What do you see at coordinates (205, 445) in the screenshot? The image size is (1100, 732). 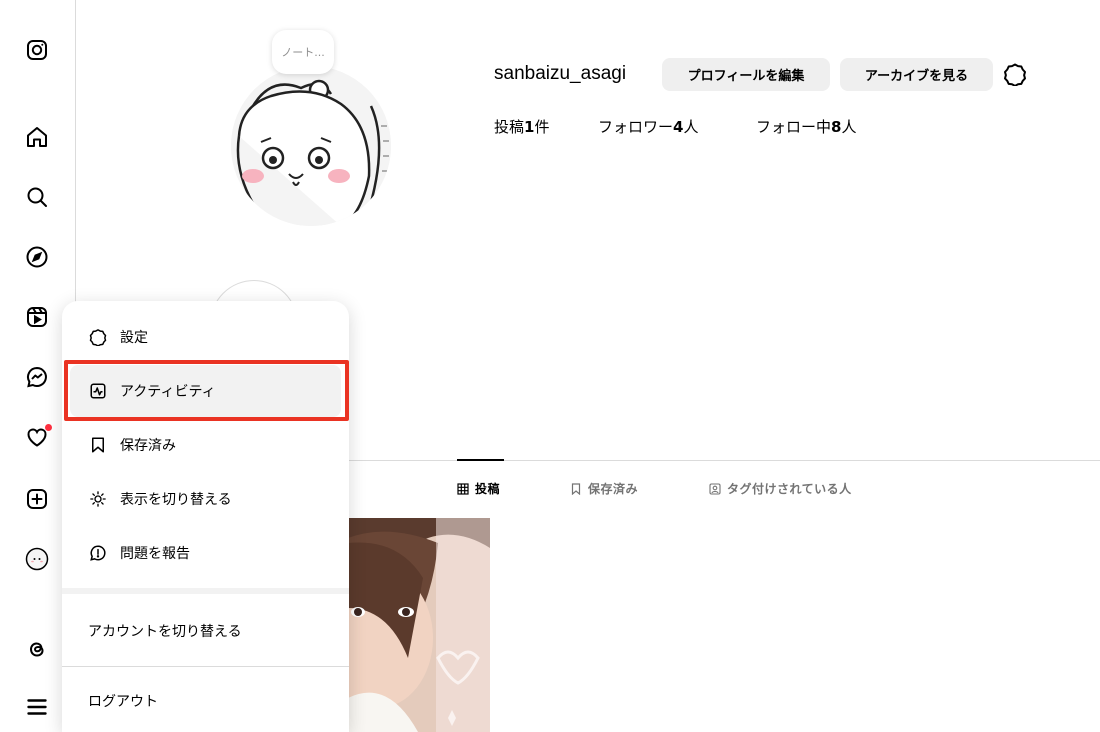 I see `menu-item-saved: 保存済み` at bounding box center [205, 445].